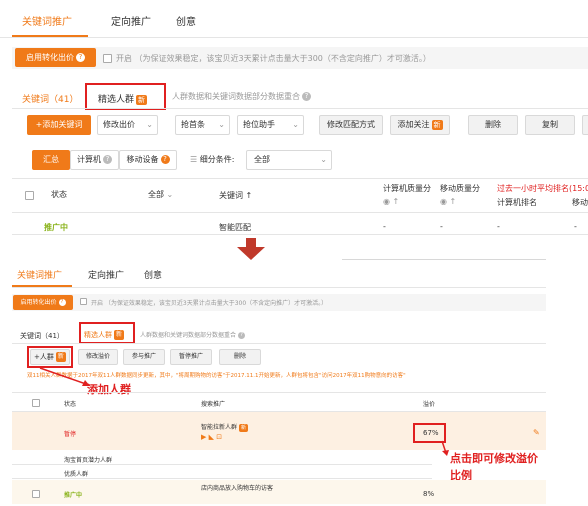  I want to click on mobile-rank-cell: -, so click(575, 226).